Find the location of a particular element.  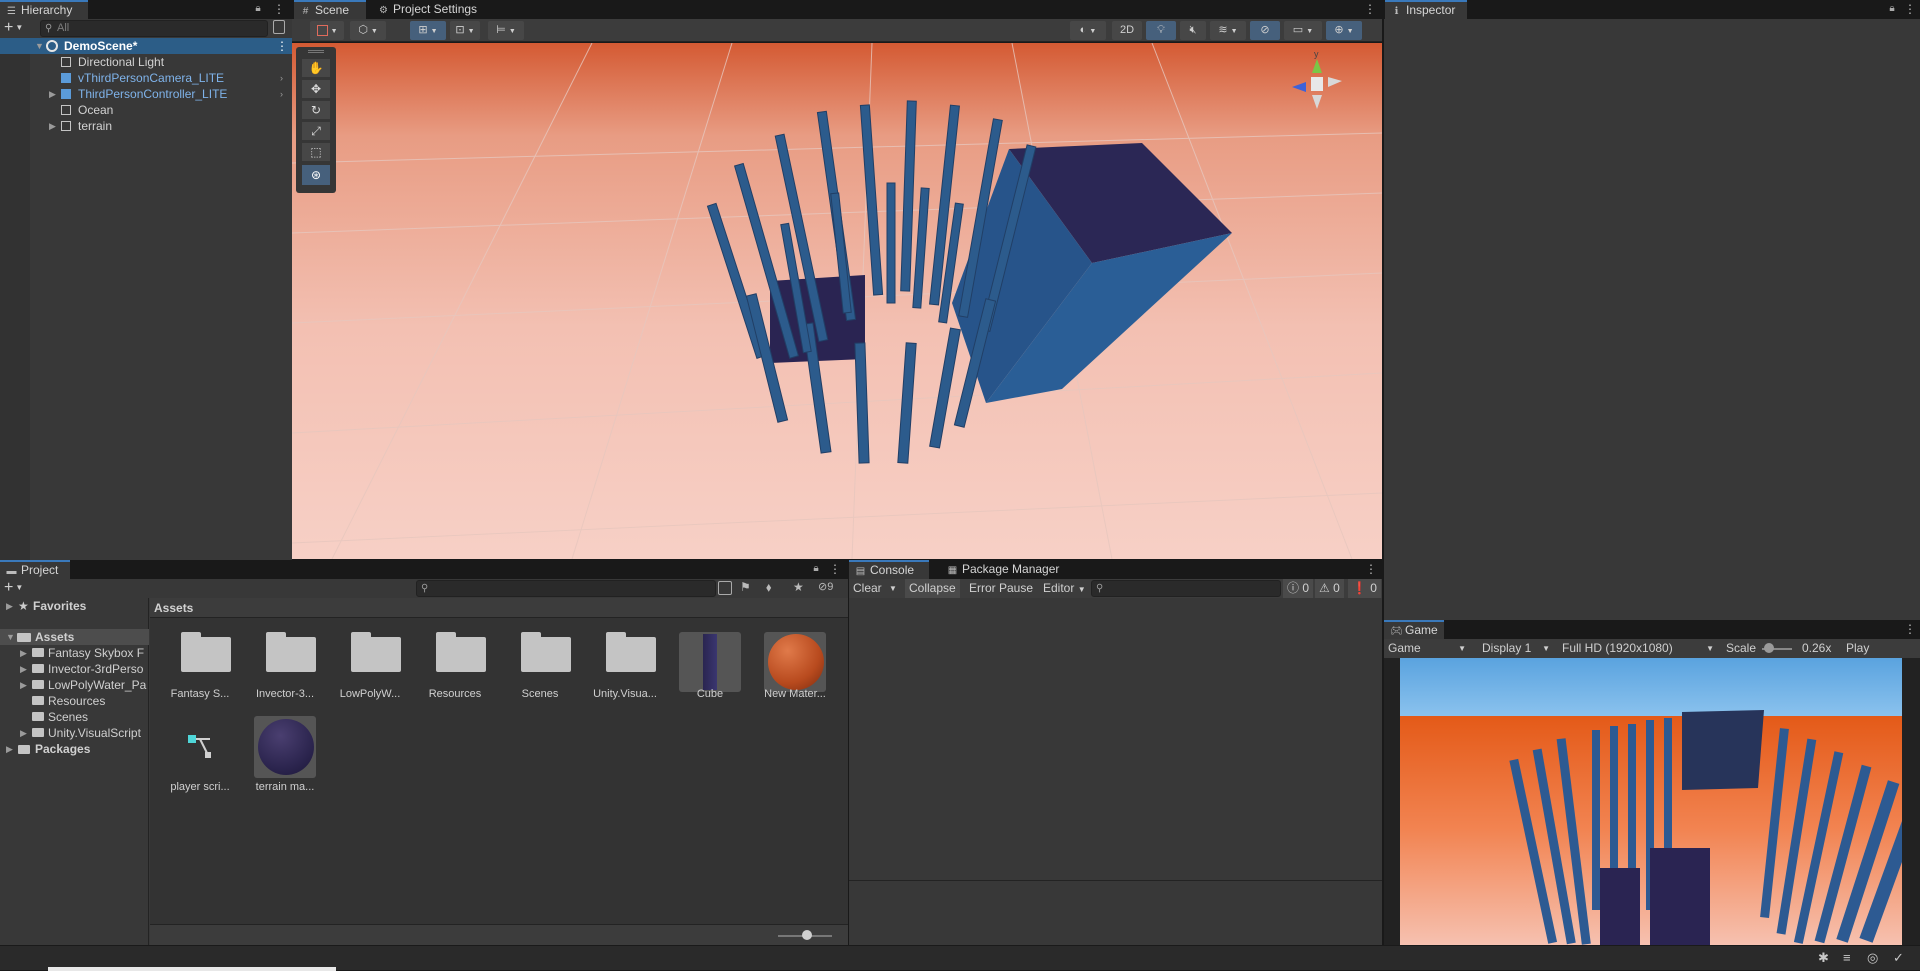

hidden-packages-toggle: ⊘9 is located at coordinates (825, 586).